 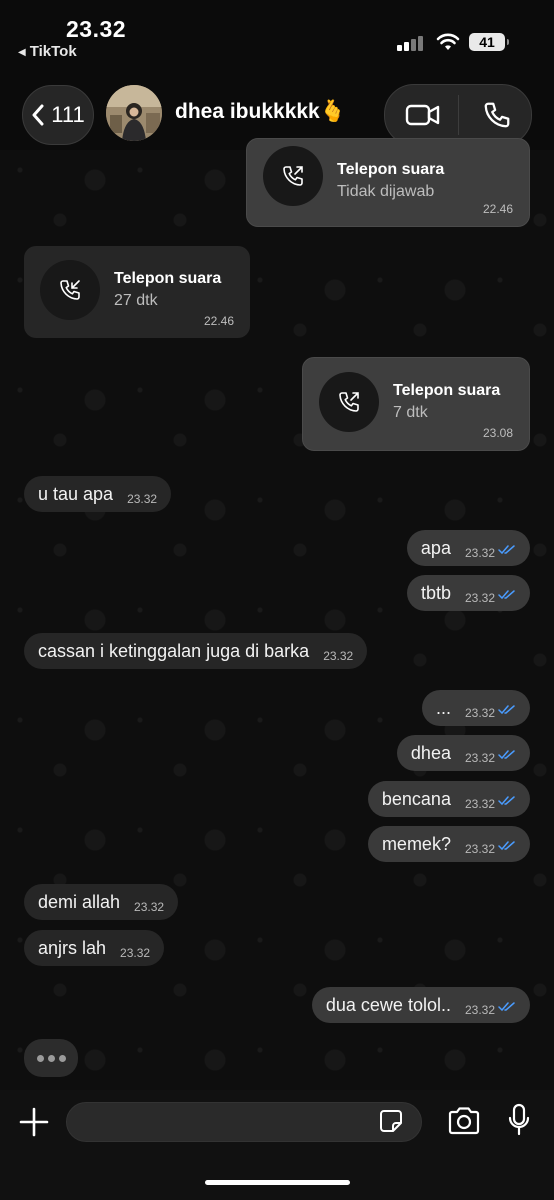 I want to click on message-outgoing: dhea 23.32, so click(x=463, y=753).